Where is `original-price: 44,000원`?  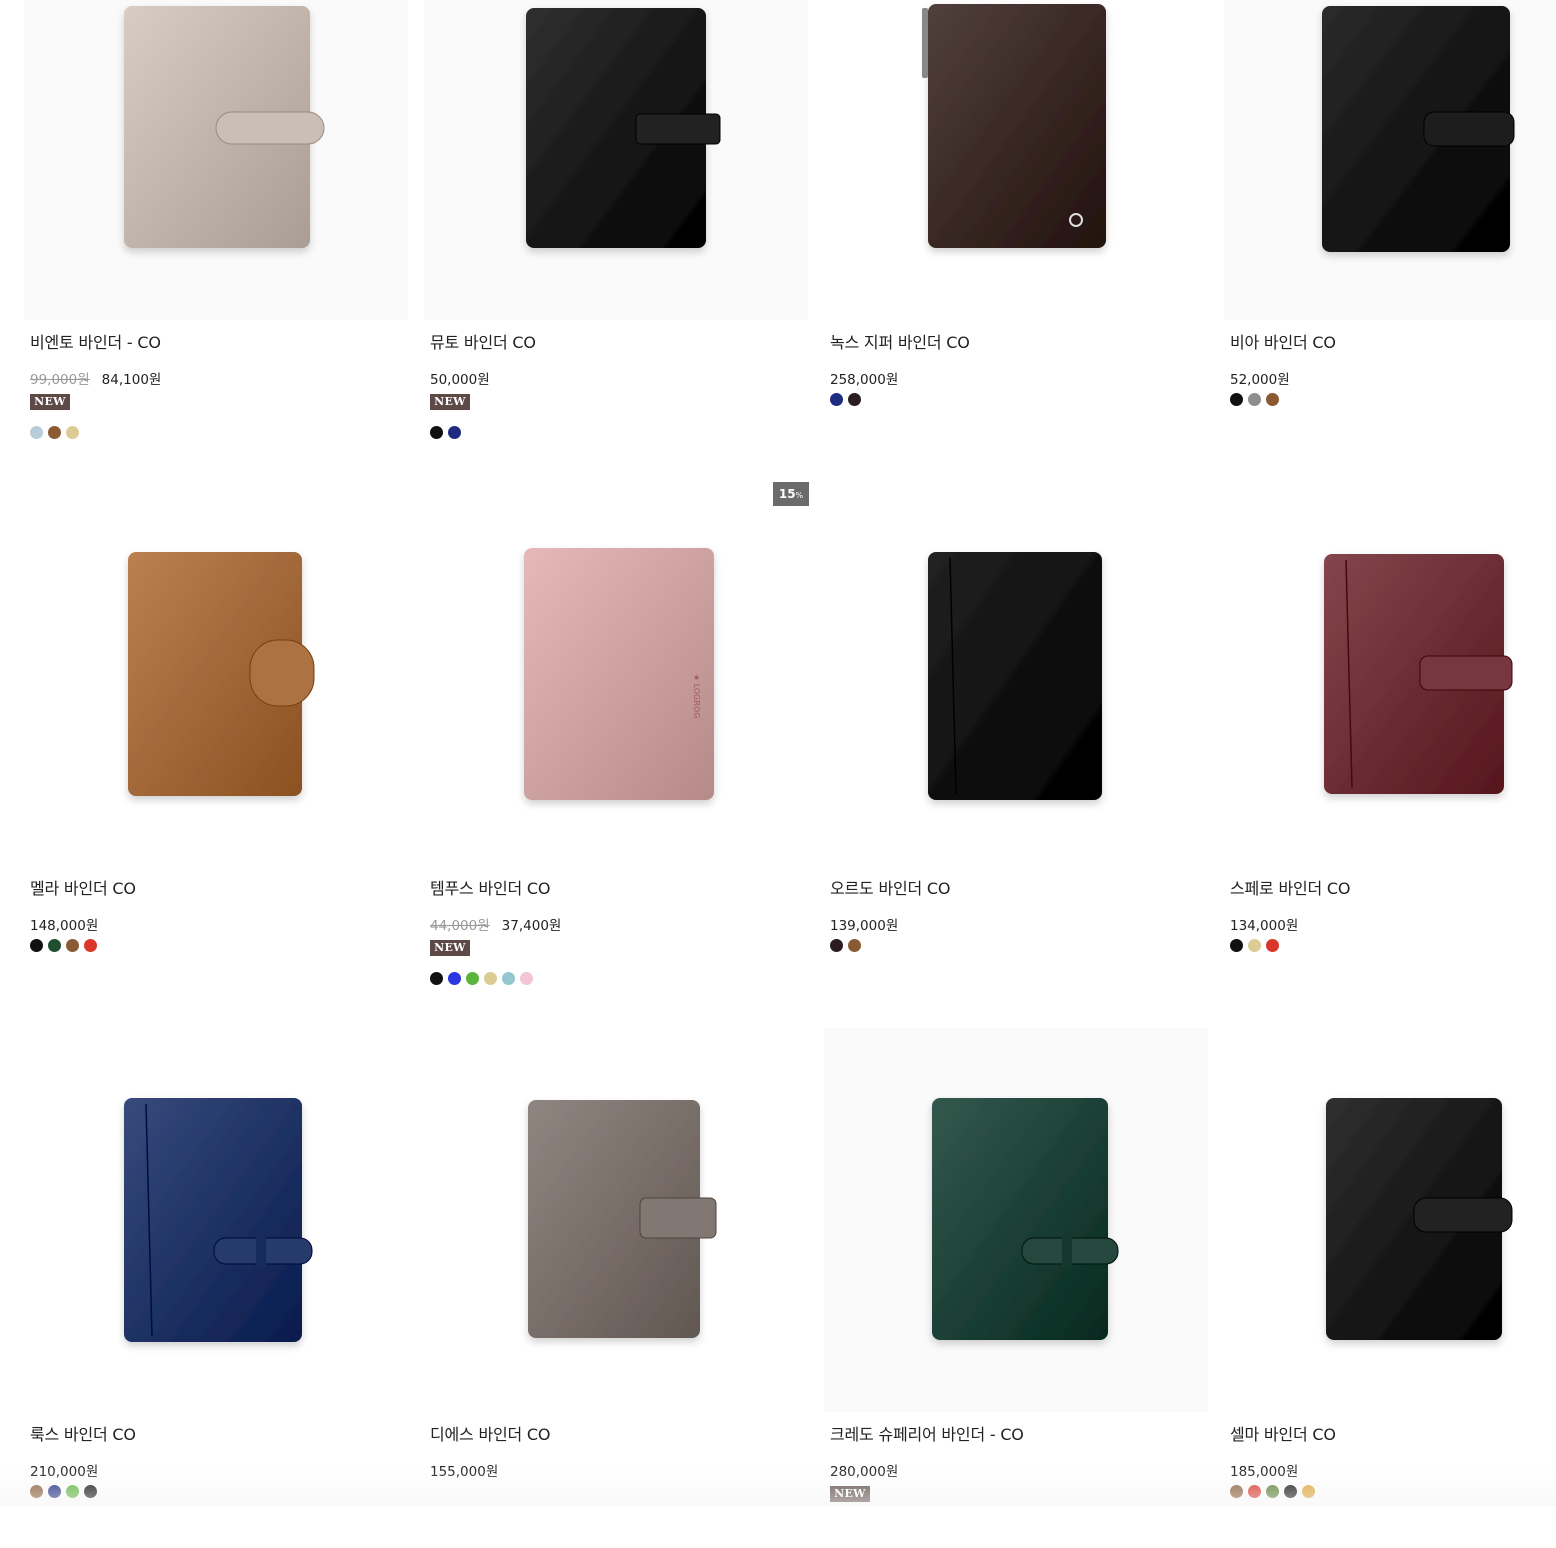 original-price: 44,000원 is located at coordinates (460, 926).